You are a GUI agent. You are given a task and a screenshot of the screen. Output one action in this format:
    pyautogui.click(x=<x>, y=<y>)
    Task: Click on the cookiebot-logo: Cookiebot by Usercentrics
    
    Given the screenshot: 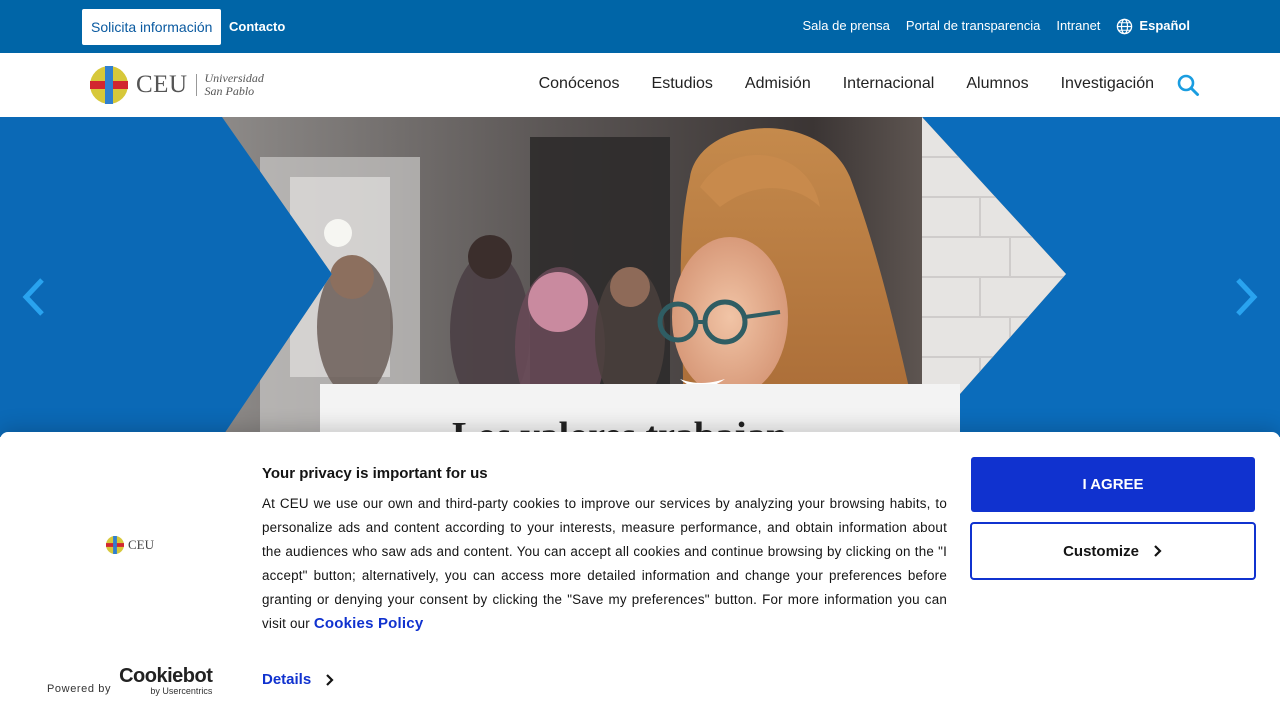 What is the action you would take?
    pyautogui.click(x=166, y=680)
    